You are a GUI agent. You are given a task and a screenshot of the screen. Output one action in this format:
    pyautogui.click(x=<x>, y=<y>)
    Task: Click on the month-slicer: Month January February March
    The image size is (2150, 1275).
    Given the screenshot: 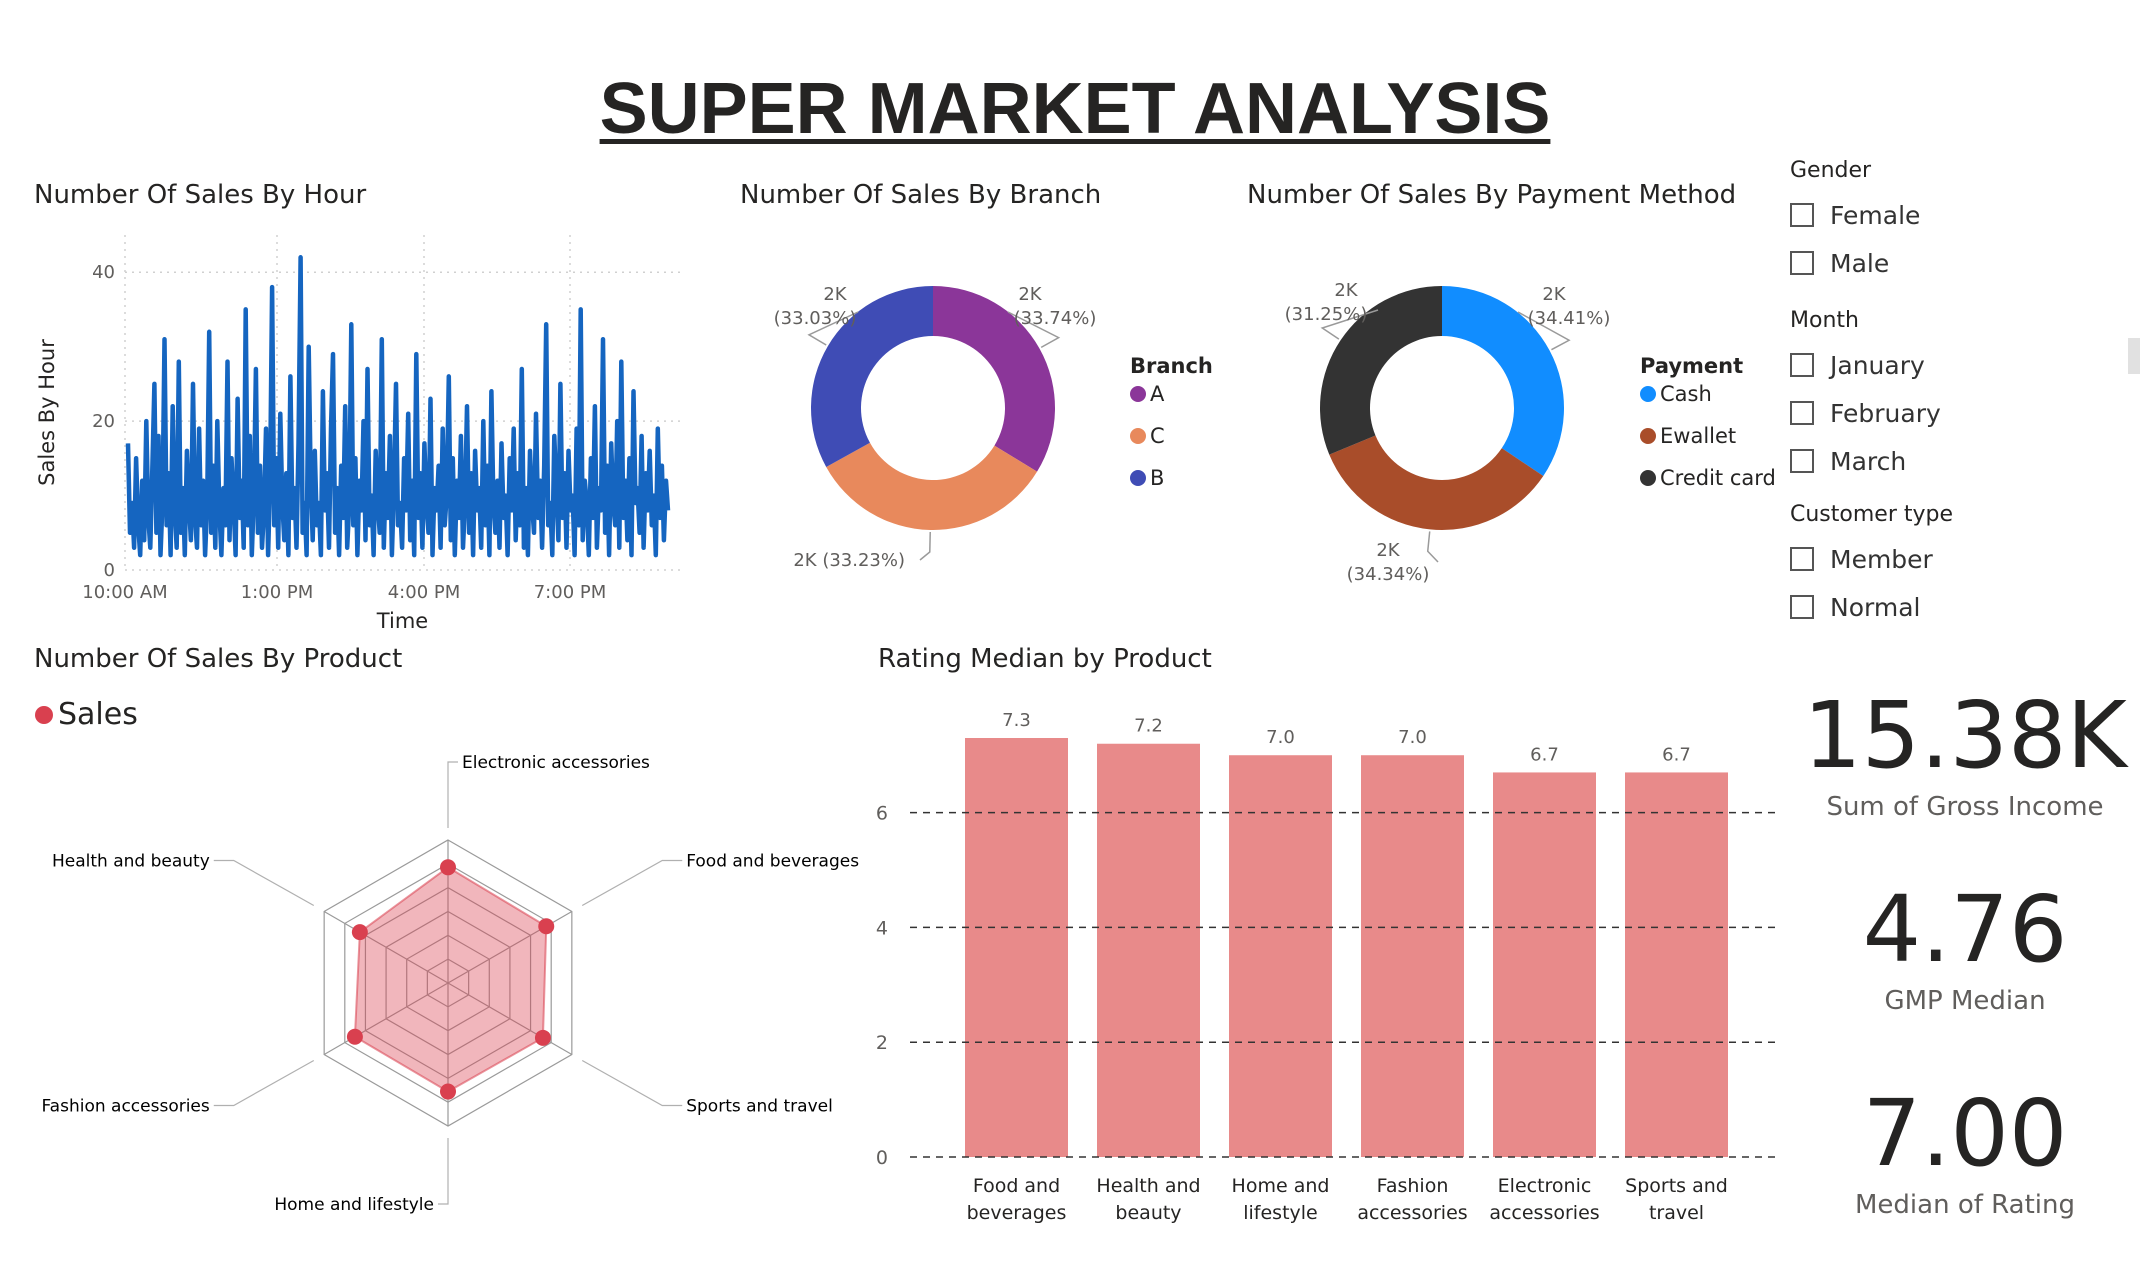 What is the action you would take?
    pyautogui.click(x=1955, y=396)
    